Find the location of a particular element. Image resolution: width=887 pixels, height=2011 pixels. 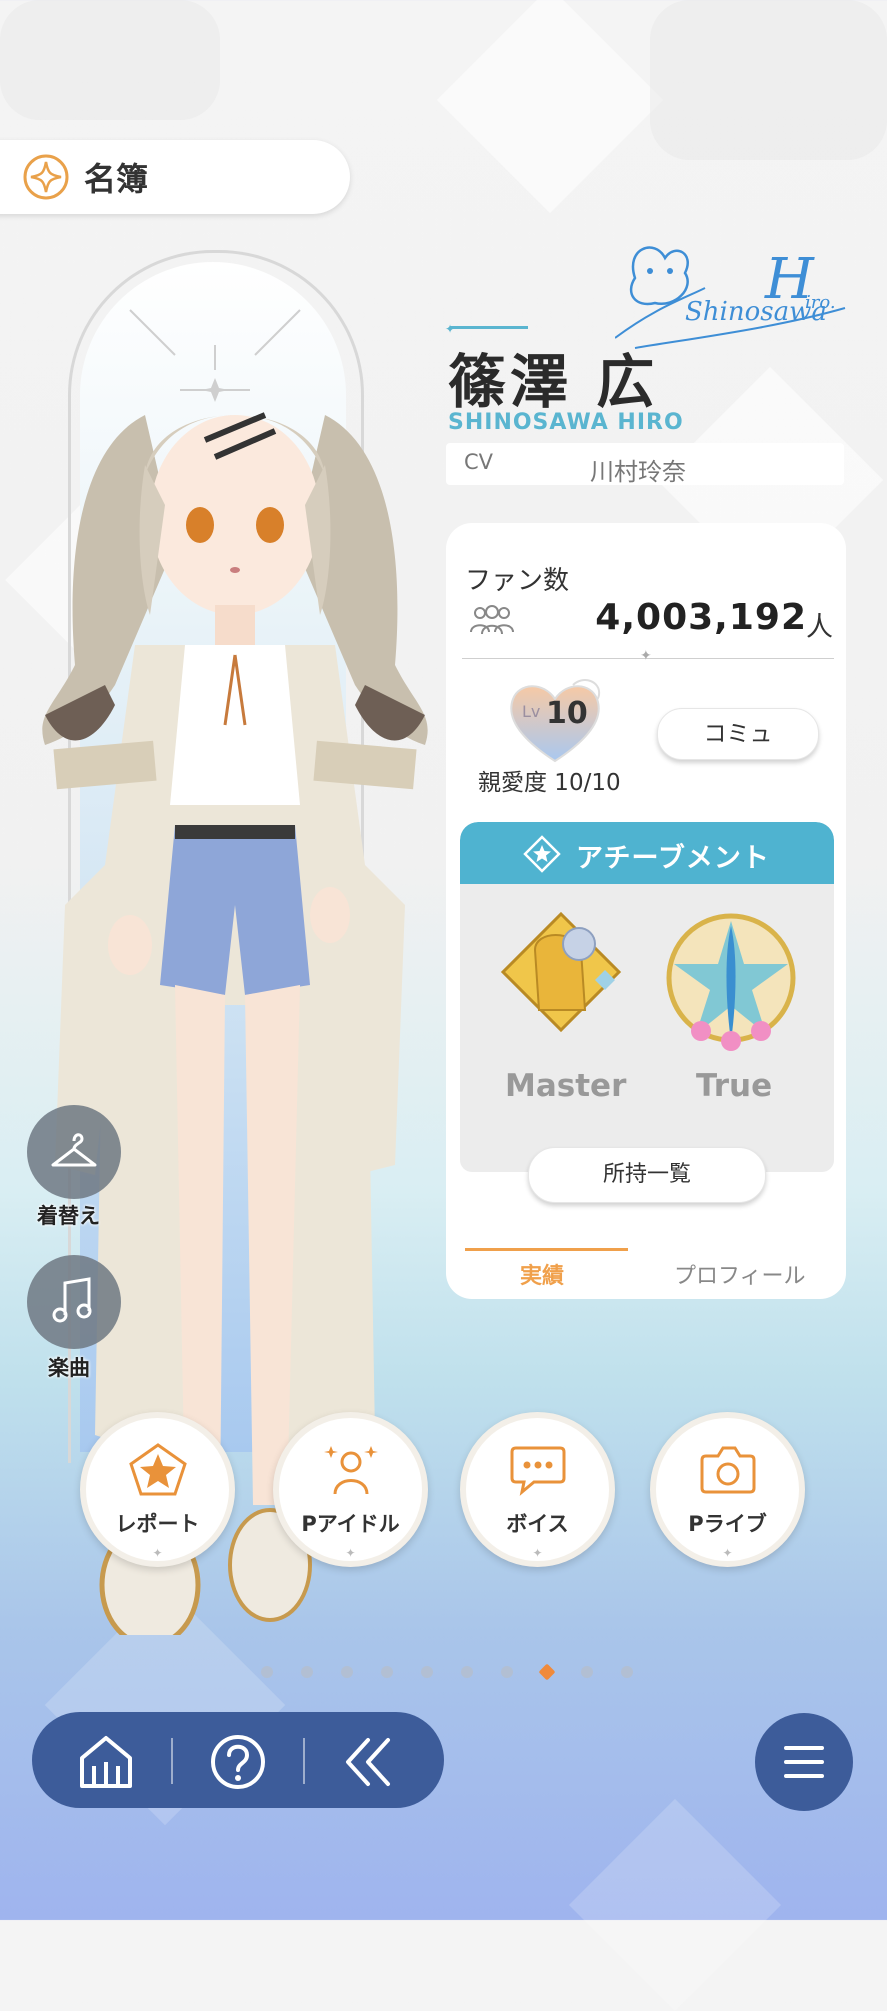

change-outfit-button is located at coordinates (74, 1152).